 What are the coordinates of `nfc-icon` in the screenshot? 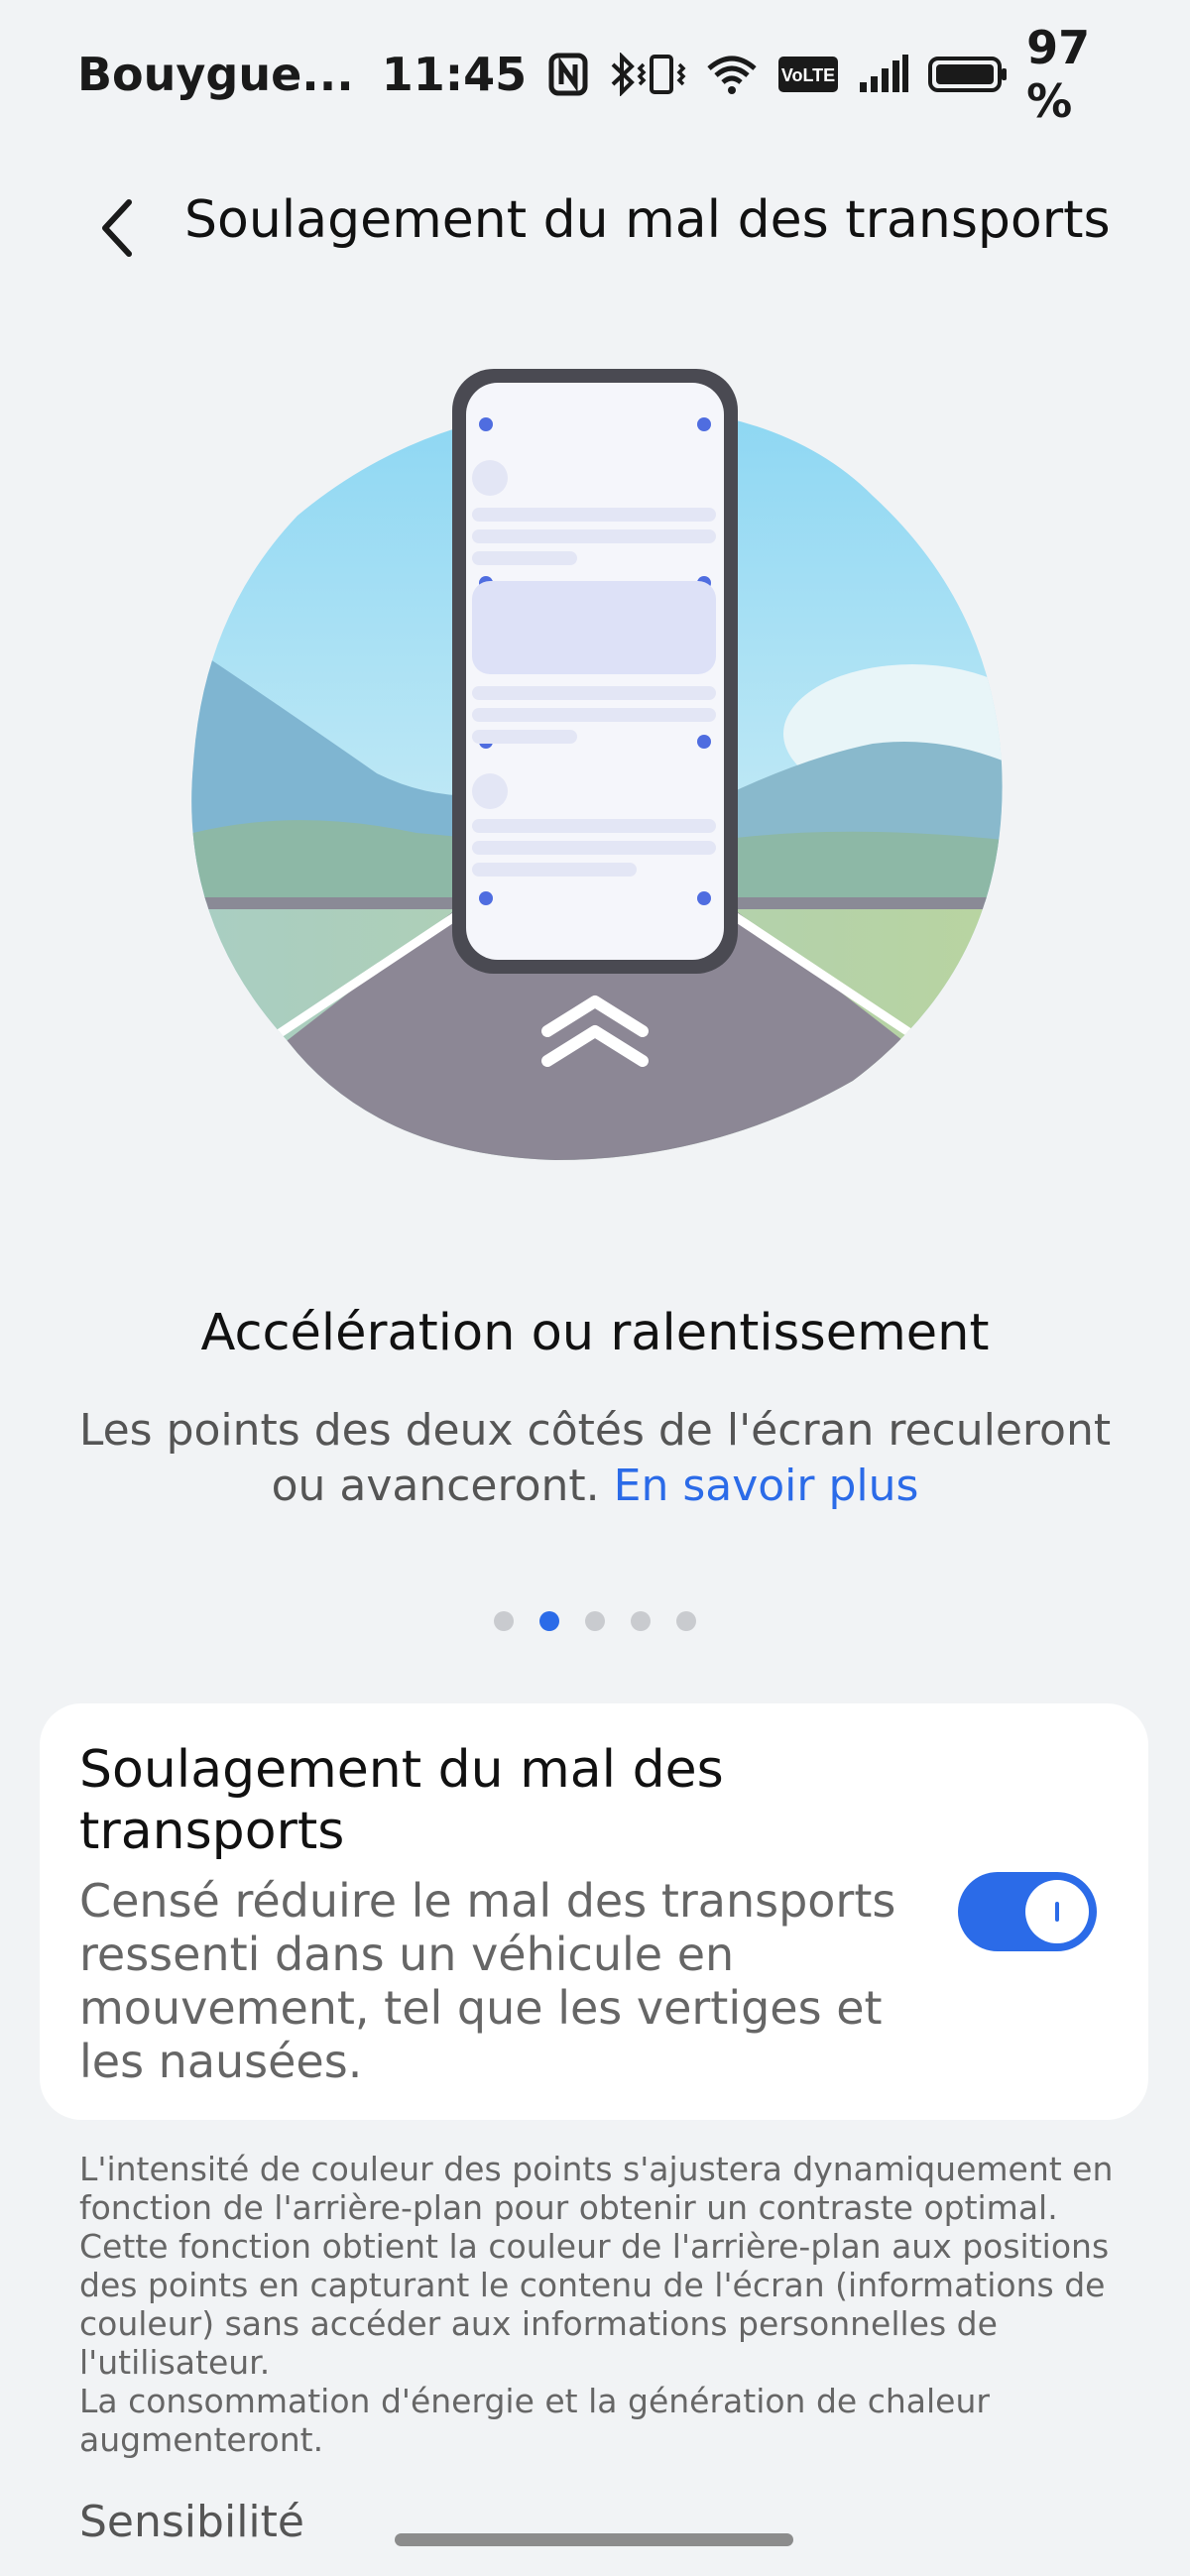 It's located at (568, 75).